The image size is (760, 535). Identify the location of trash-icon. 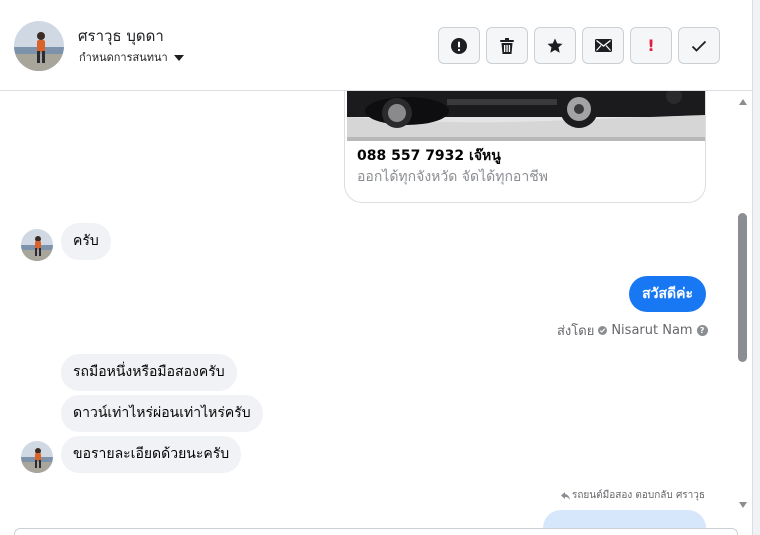
(507, 45).